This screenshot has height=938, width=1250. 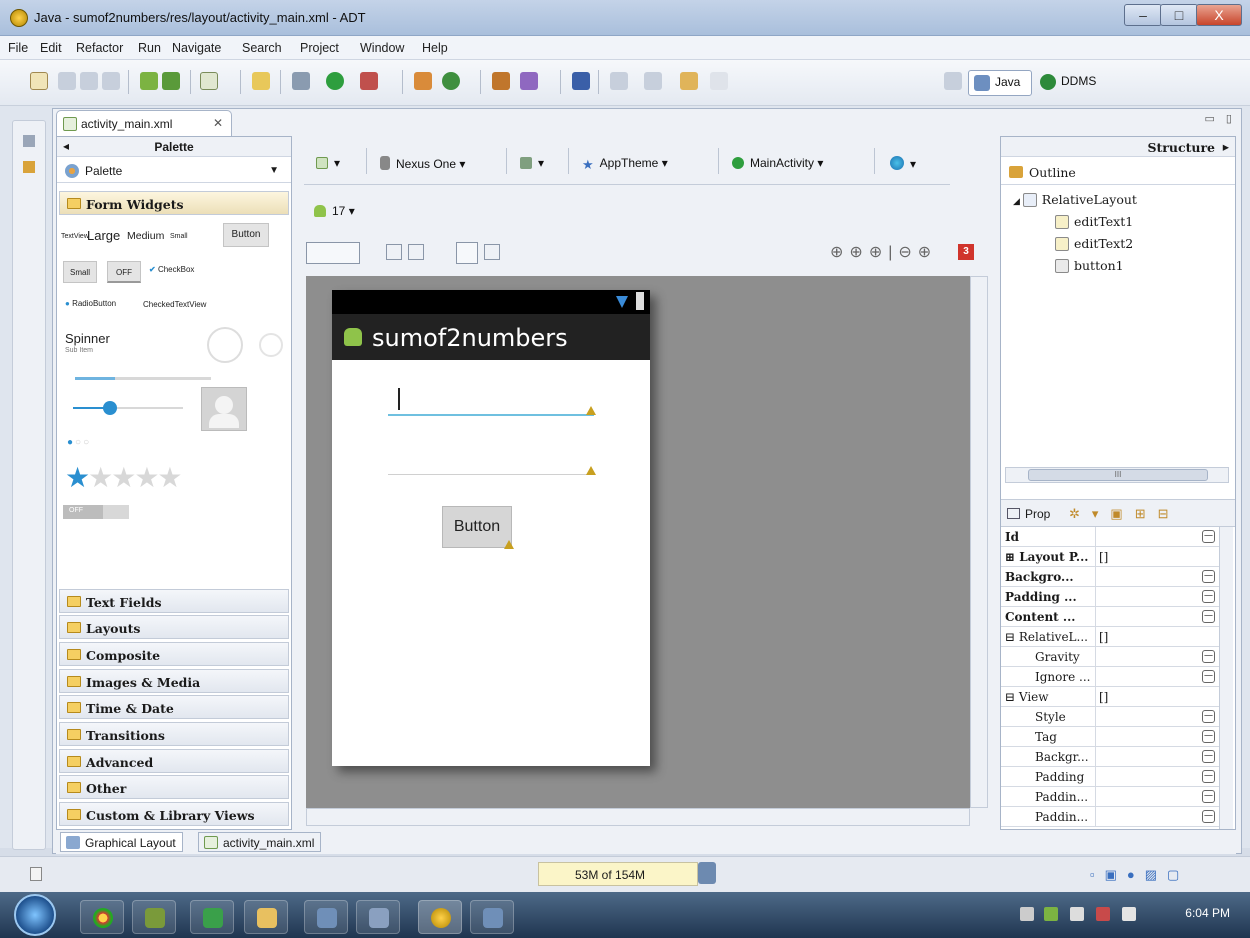 What do you see at coordinates (75, 236) in the screenshot?
I see `widget-textview: TextView` at bounding box center [75, 236].